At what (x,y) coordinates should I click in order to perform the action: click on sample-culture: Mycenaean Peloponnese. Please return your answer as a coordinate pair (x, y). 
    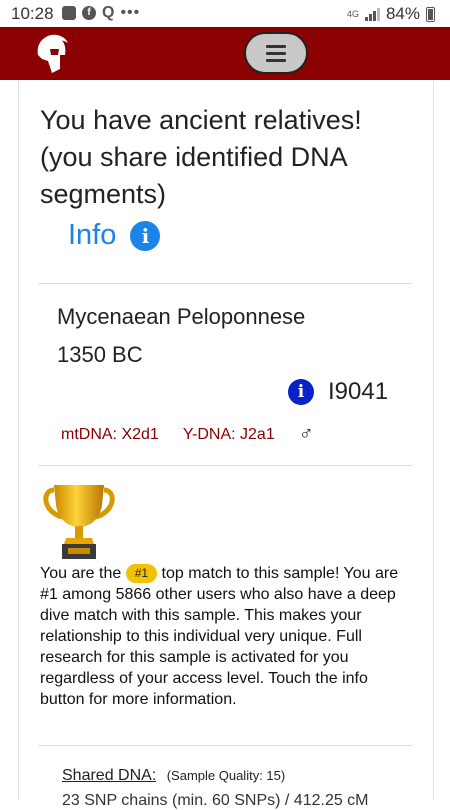
    Looking at the image, I should click on (181, 316).